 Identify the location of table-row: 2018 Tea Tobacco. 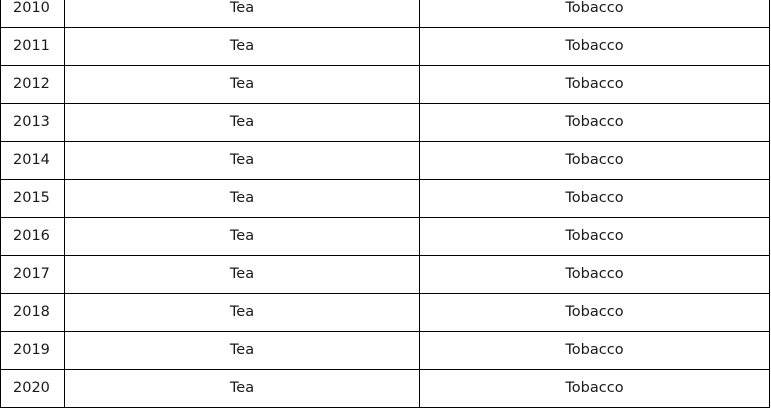
(385, 312).